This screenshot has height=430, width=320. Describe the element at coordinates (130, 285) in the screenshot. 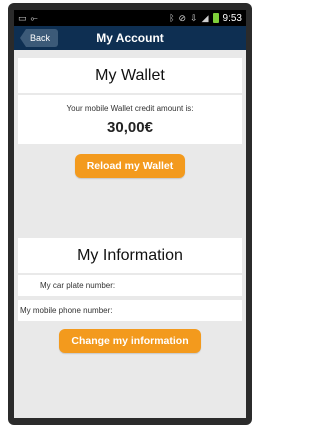

I see `car-plate-row: My car plate number:` at that location.